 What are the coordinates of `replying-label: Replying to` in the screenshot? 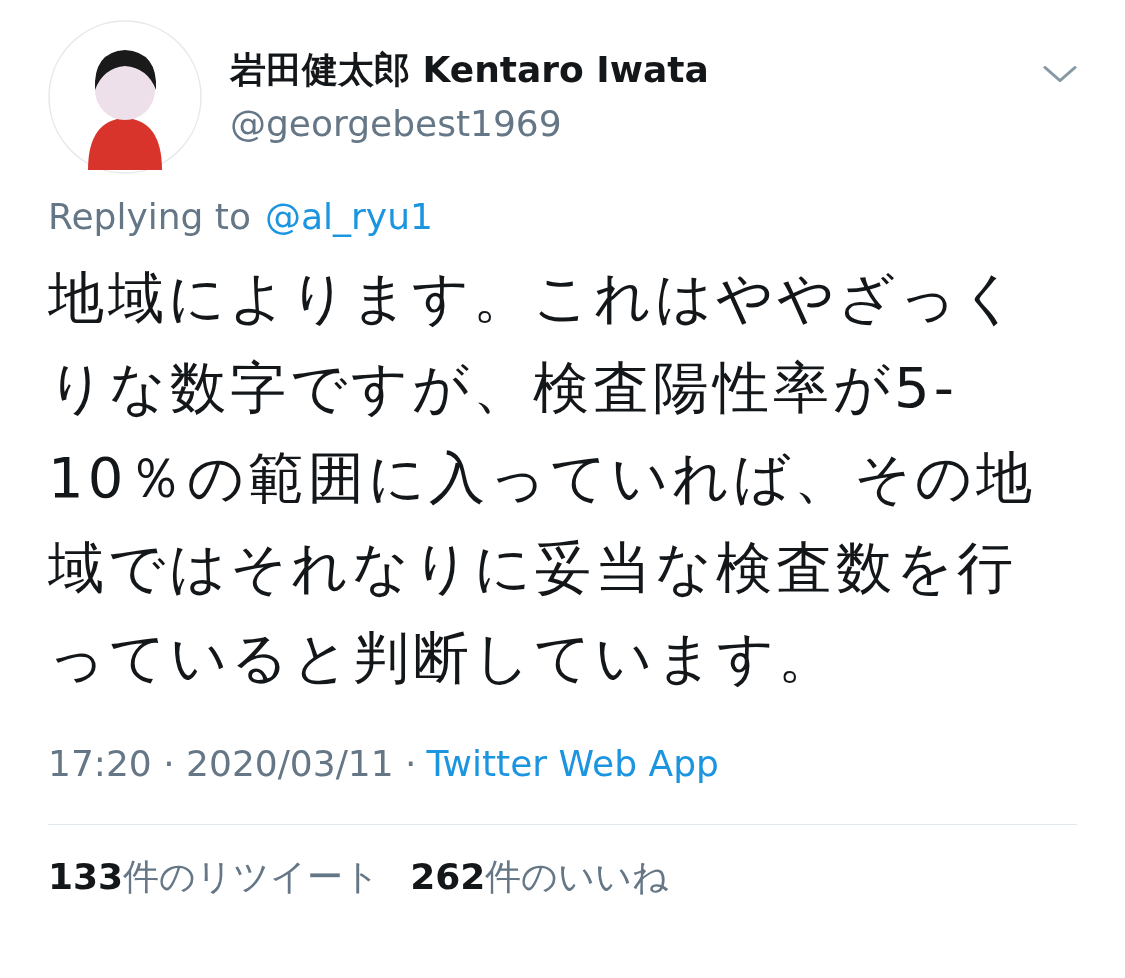 It's located at (149, 216).